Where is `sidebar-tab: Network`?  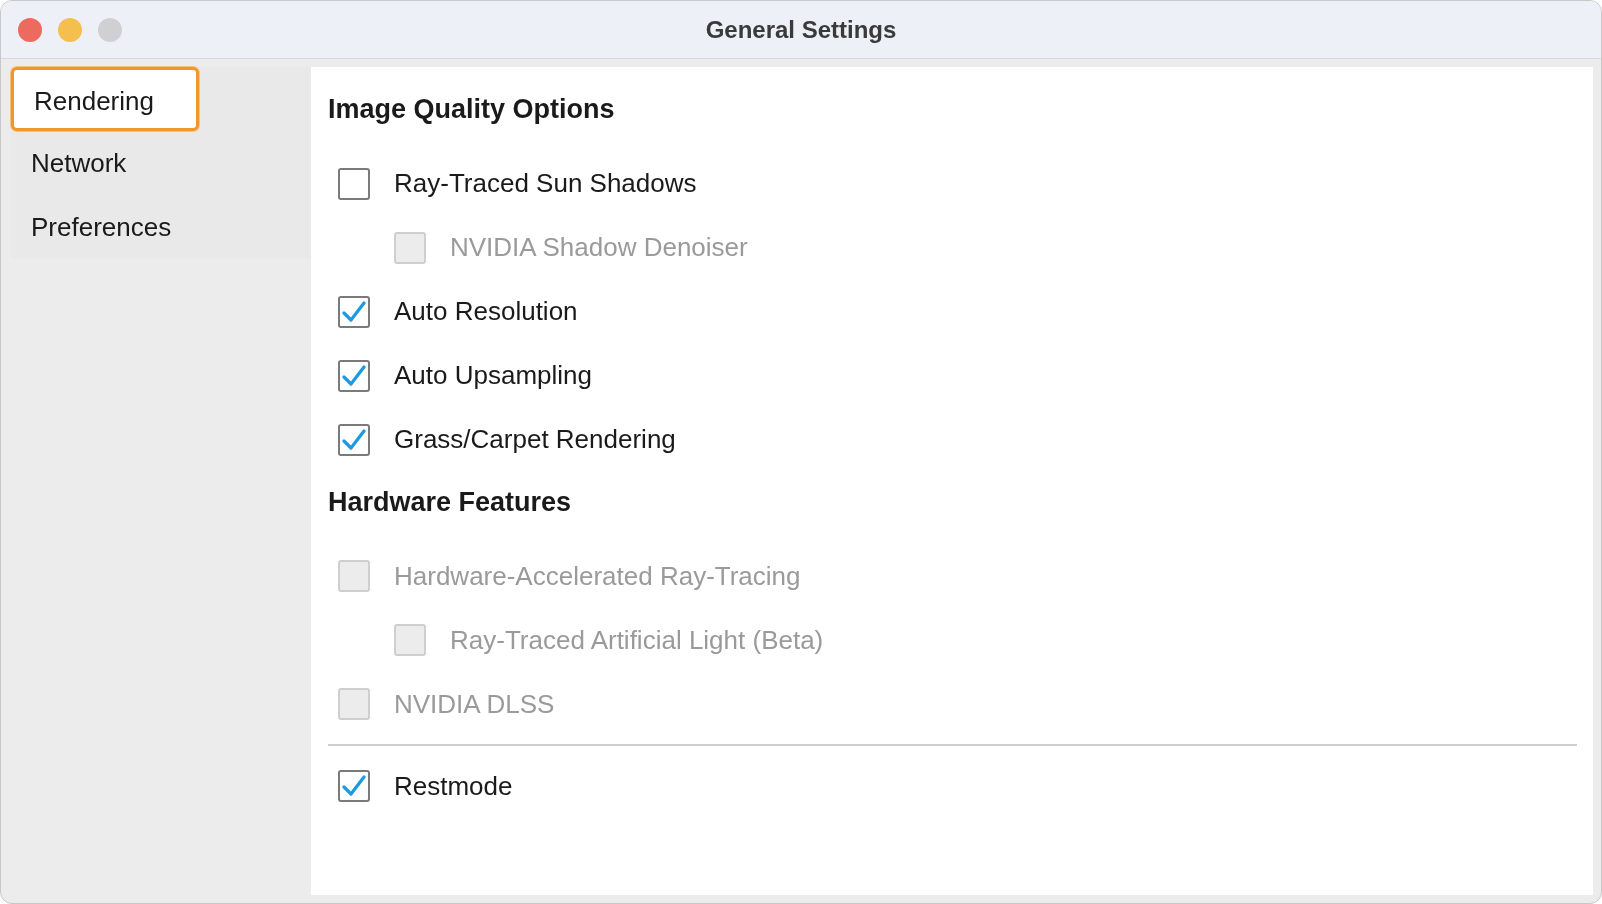 sidebar-tab: Network is located at coordinates (161, 163).